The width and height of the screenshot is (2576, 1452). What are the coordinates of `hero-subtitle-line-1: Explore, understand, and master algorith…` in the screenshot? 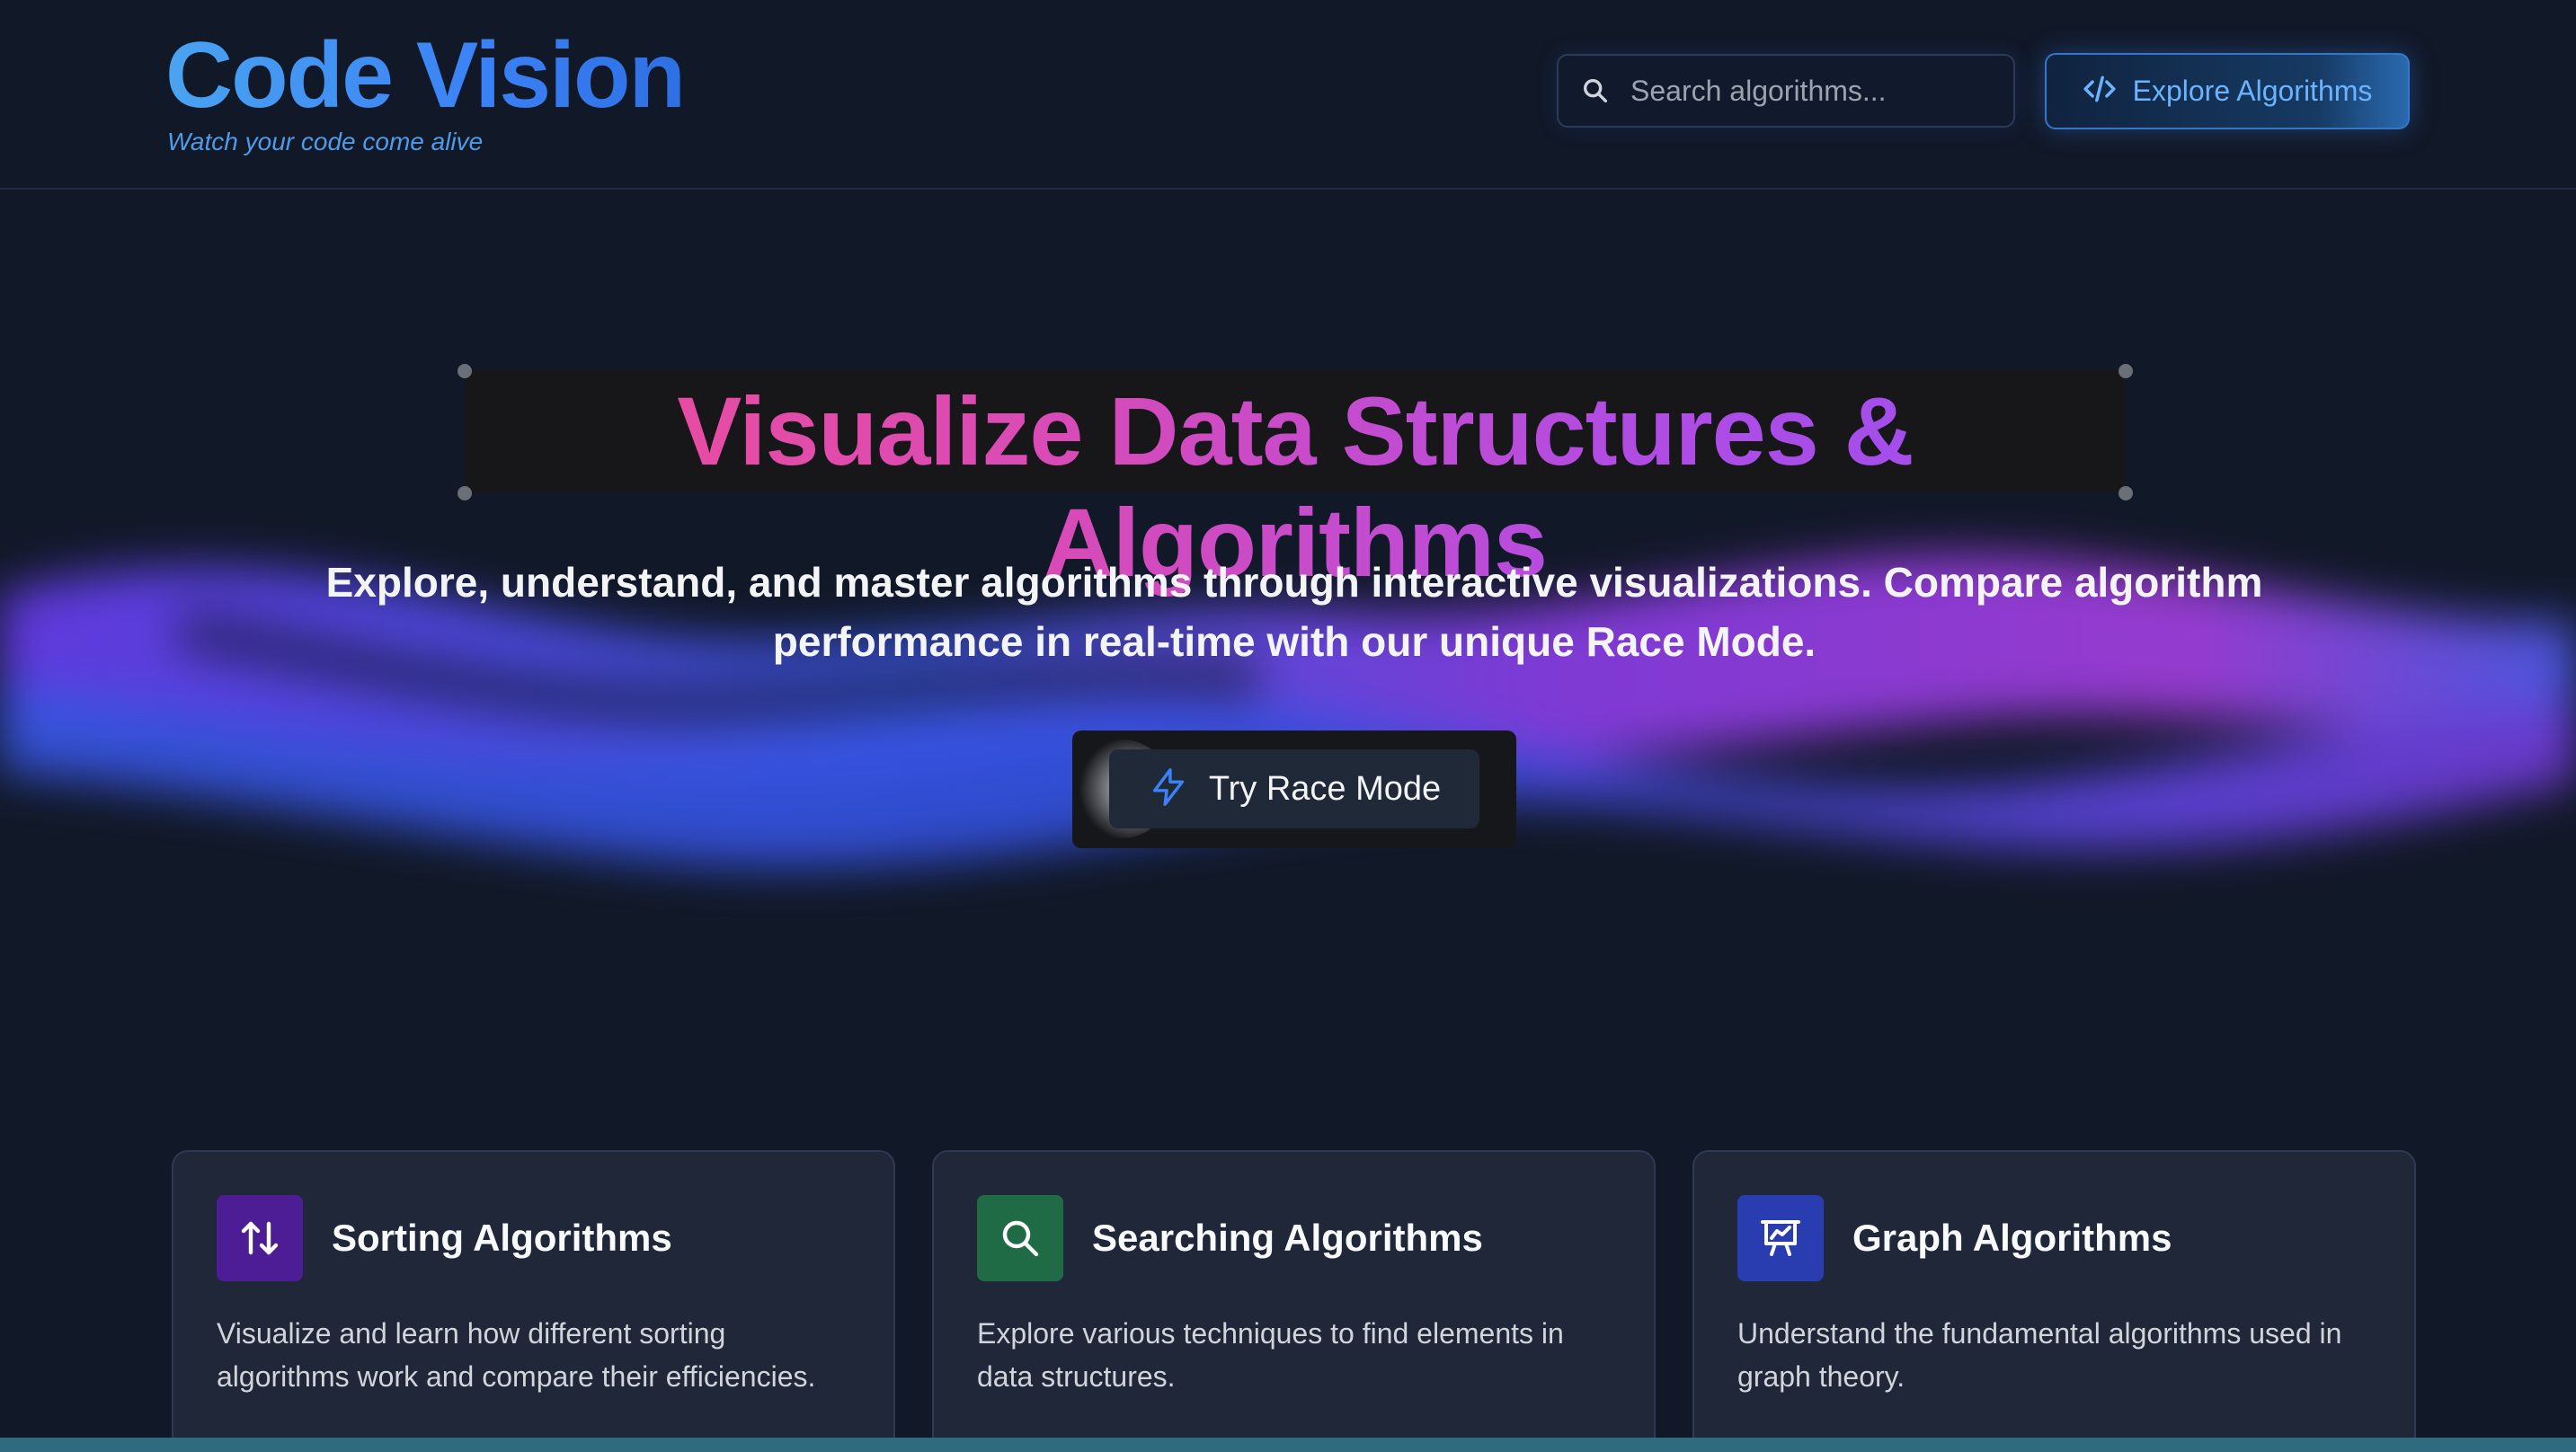 It's located at (1294, 582).